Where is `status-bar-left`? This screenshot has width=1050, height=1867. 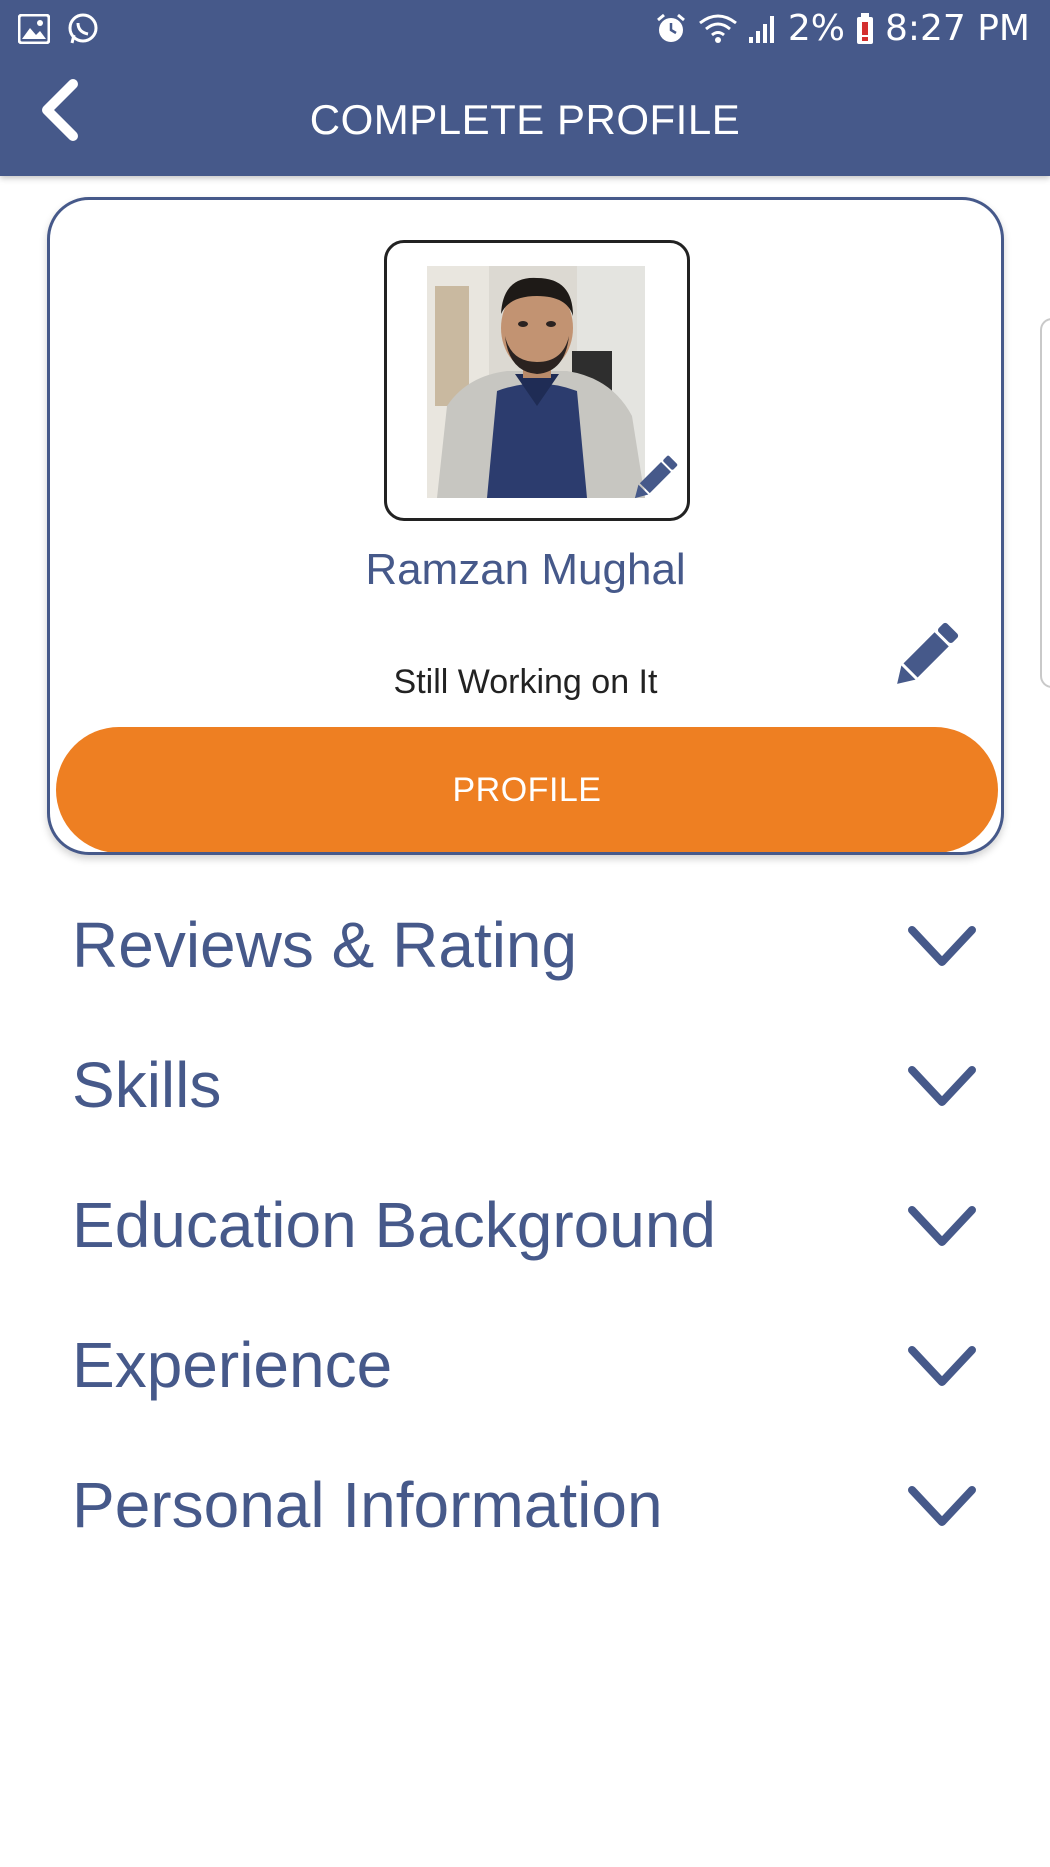
status-bar-left is located at coordinates (58, 31).